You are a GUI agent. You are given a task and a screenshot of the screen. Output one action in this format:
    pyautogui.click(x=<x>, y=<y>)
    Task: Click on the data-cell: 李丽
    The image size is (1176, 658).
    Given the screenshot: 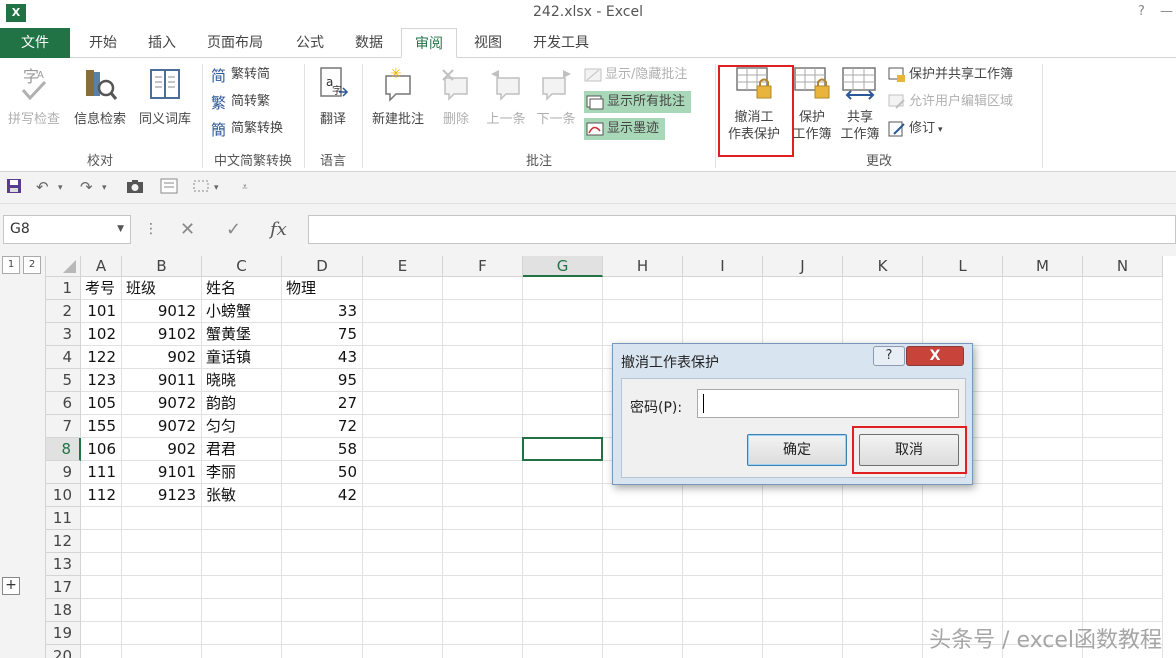 What is the action you would take?
    pyautogui.click(x=241, y=472)
    